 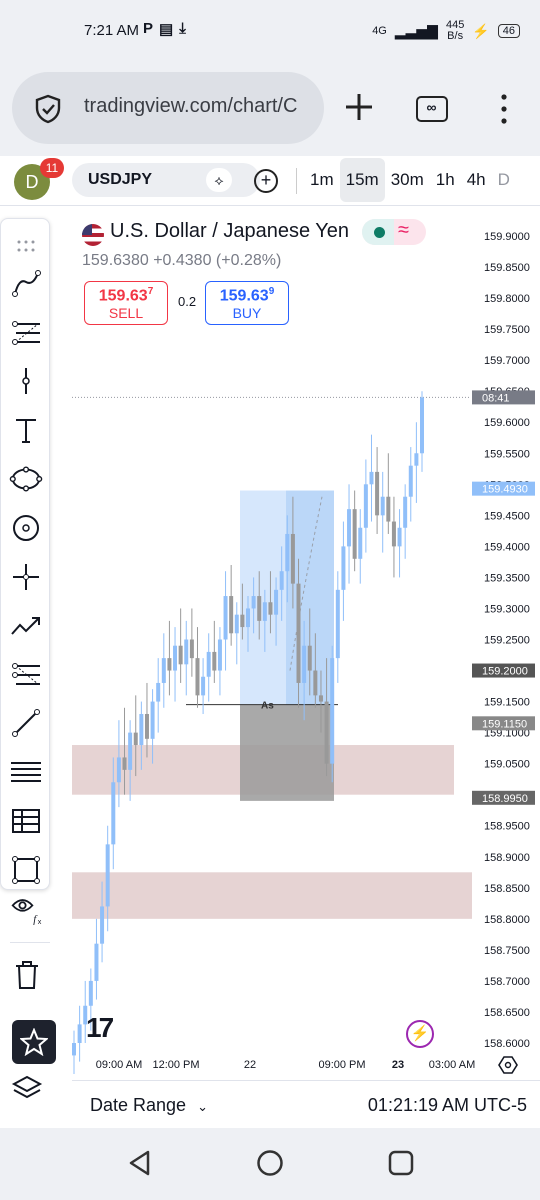 I want to click on interval-tab-D: D, so click(x=504, y=180).